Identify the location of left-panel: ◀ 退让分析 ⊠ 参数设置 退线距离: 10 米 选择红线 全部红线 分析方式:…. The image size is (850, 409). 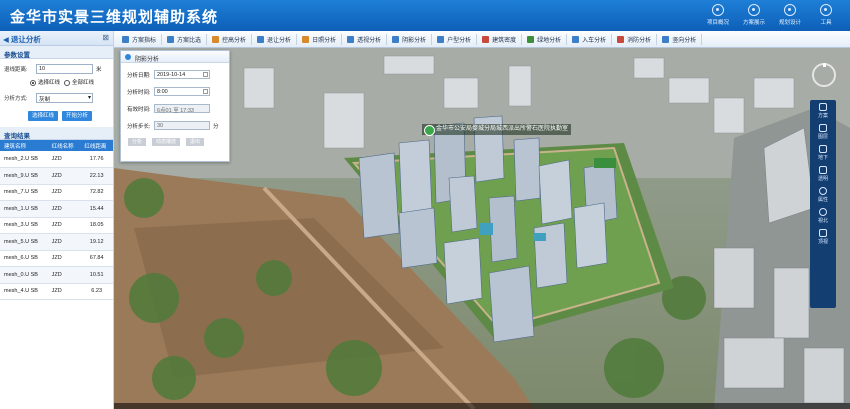
(57, 220).